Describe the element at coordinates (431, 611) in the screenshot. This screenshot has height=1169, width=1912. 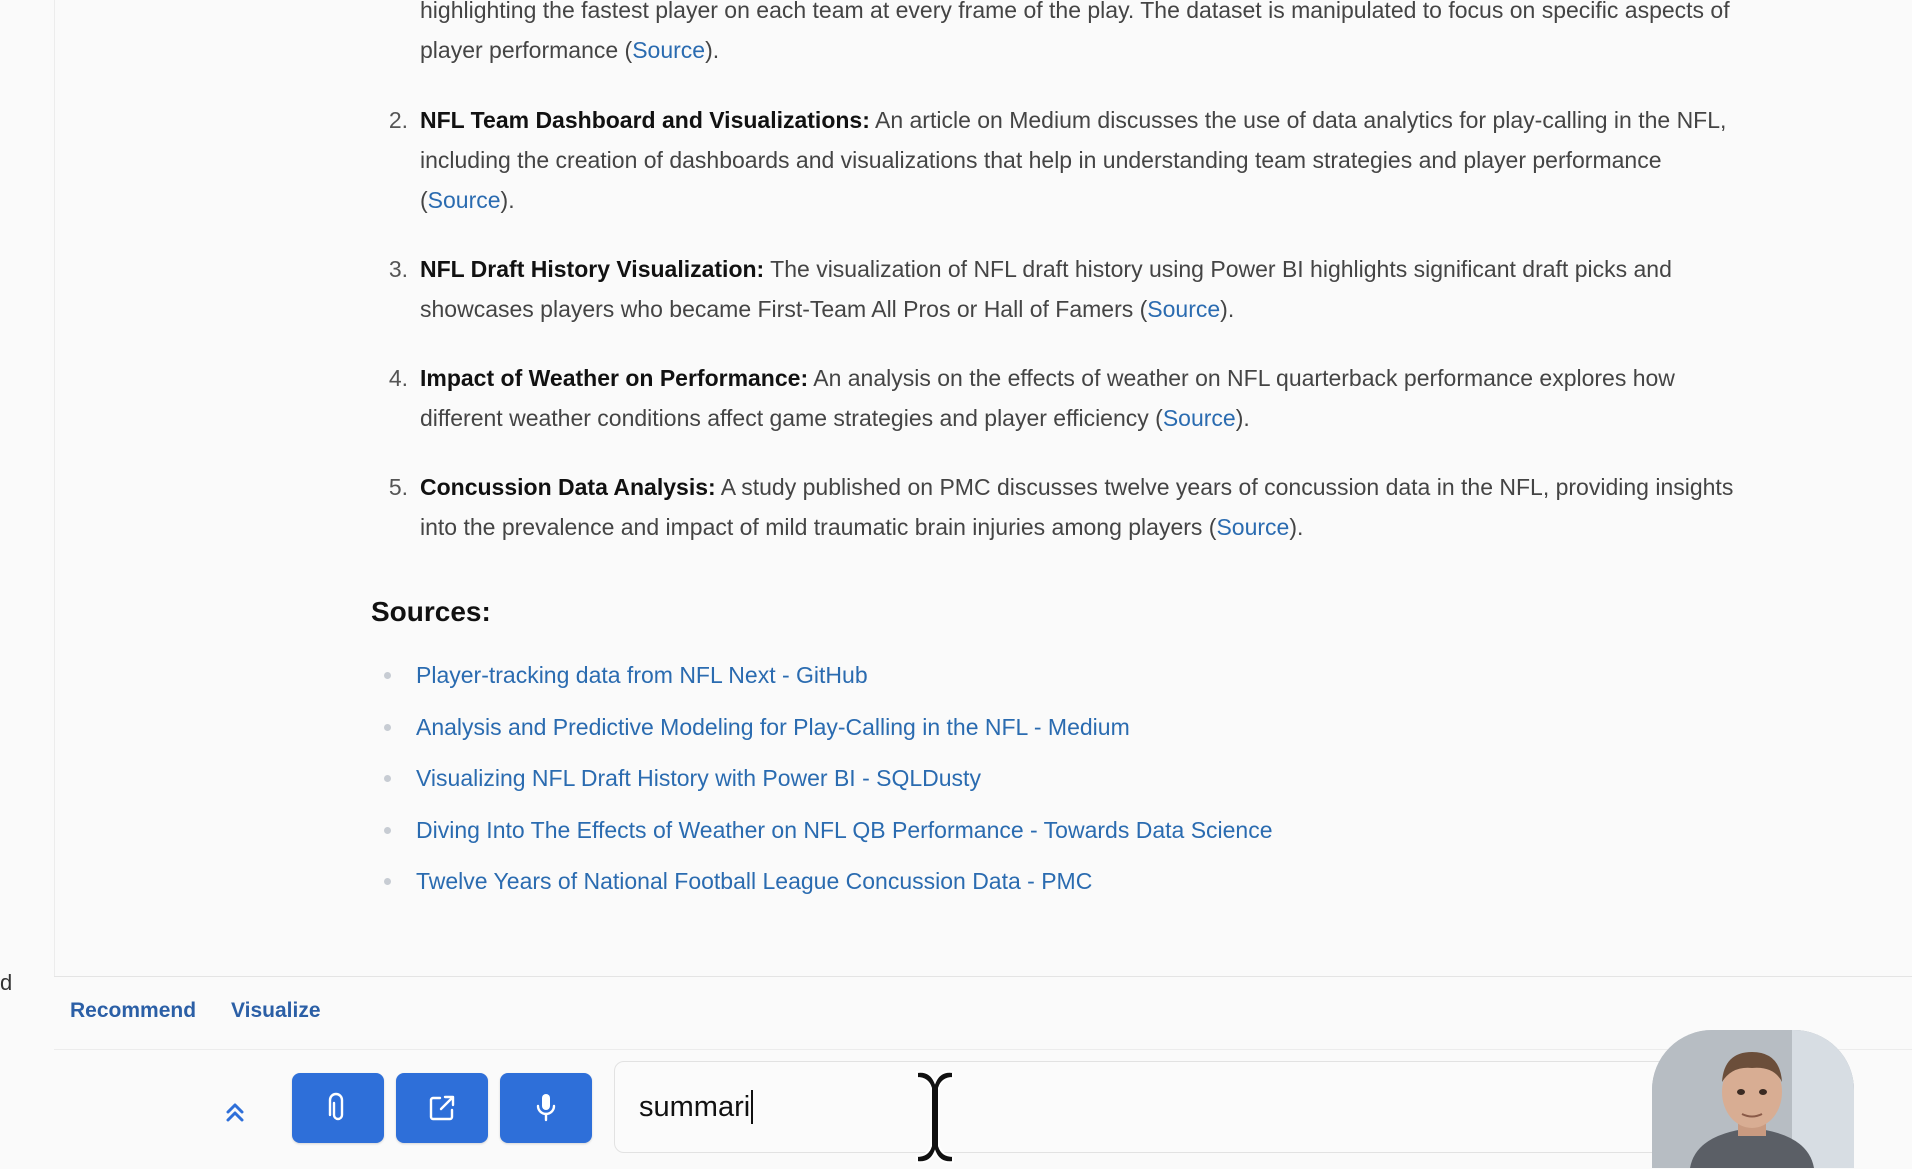
I see `sources-heading: Sources:` at that location.